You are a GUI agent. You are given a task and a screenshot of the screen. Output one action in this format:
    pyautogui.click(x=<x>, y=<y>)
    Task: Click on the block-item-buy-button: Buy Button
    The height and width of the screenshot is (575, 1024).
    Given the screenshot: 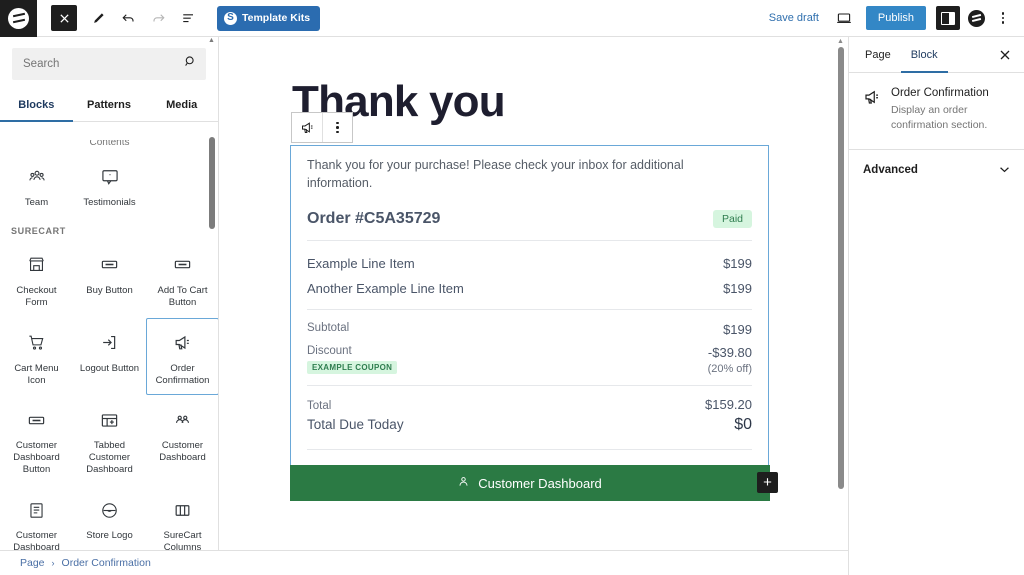 What is the action you would take?
    pyautogui.click(x=109, y=279)
    